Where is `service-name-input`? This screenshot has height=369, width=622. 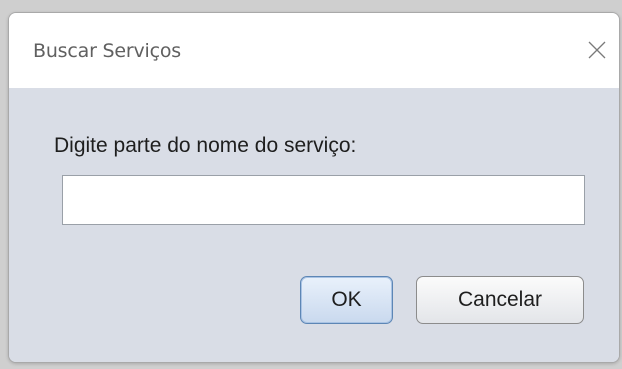 service-name-input is located at coordinates (323, 200).